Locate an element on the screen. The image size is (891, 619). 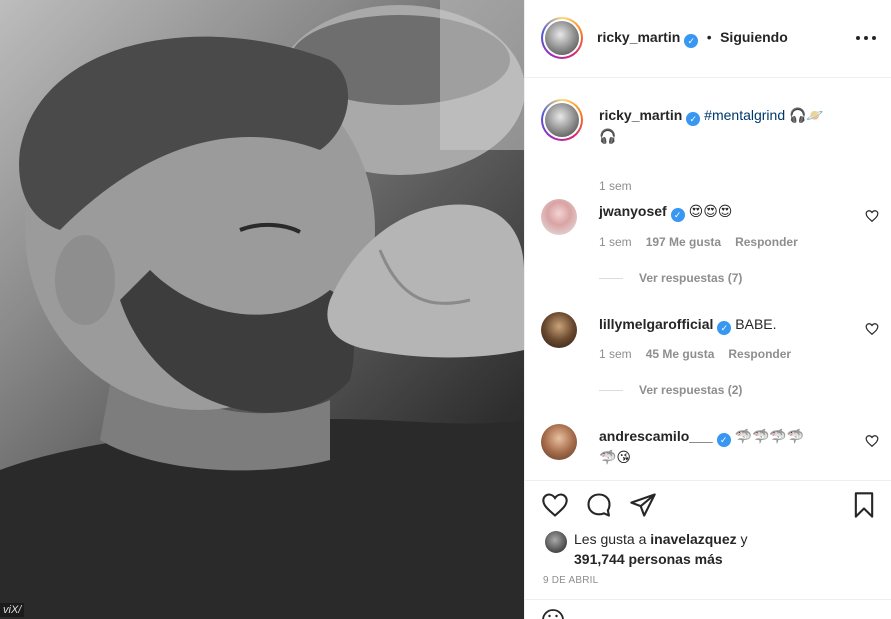
caption-time: 1 sem is located at coordinates (615, 186).